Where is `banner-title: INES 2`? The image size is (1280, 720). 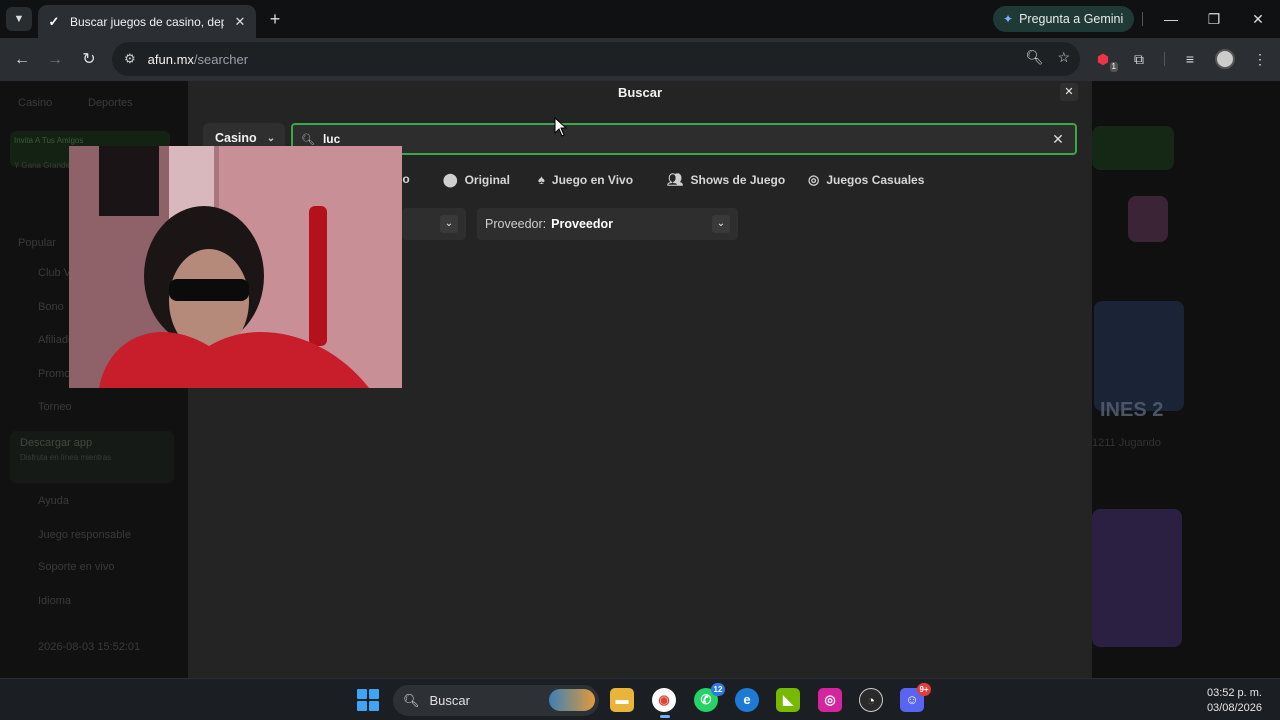 banner-title: INES 2 is located at coordinates (1132, 410).